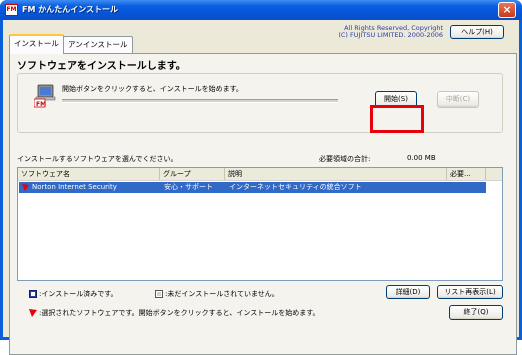  I want to click on total-size-value: 0.00 MB, so click(421, 158).